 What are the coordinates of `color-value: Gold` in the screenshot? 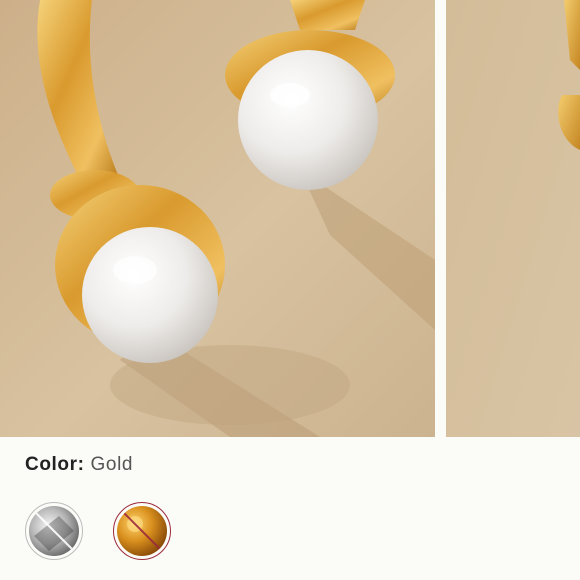 It's located at (112, 464).